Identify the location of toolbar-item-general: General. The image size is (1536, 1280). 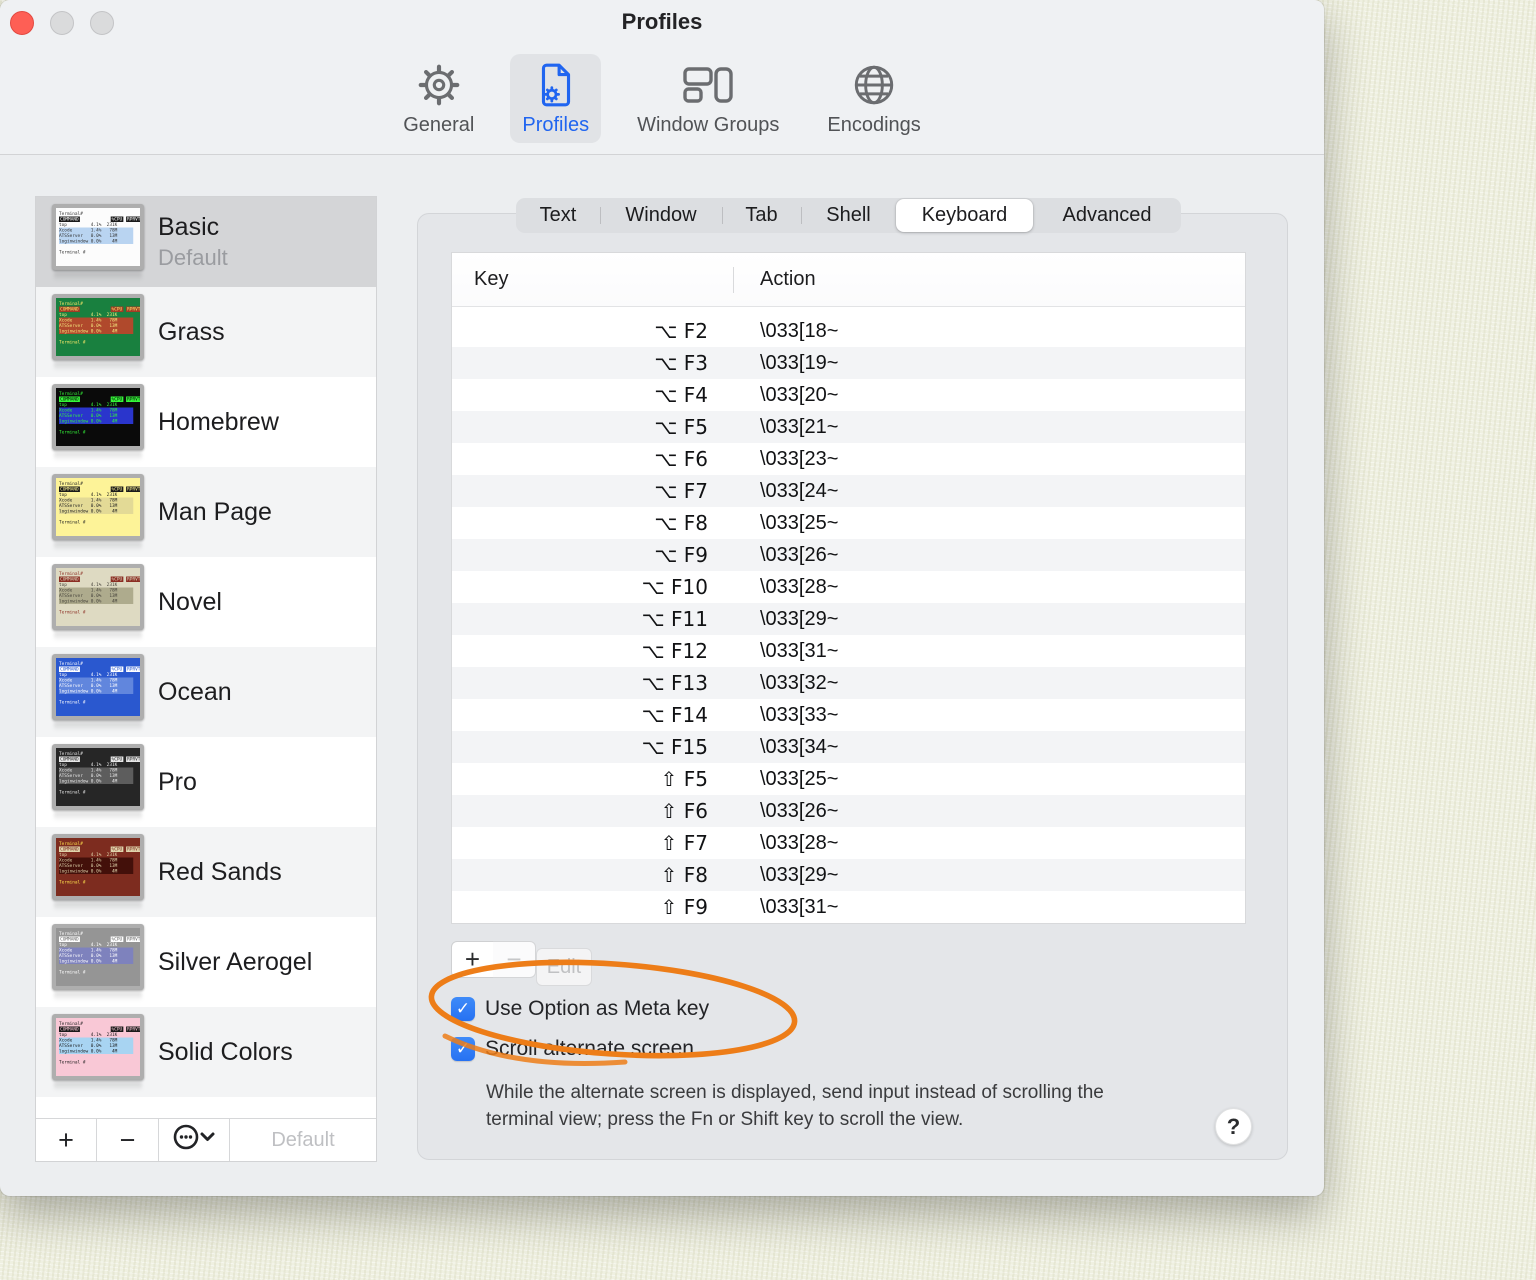
(438, 98).